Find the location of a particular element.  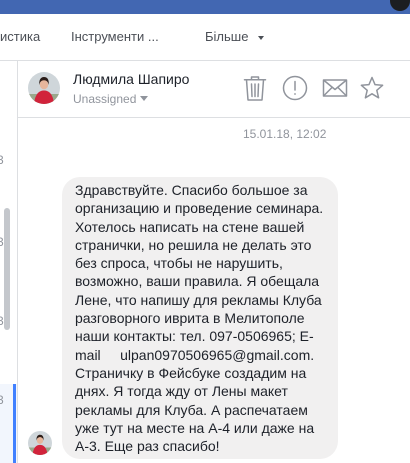

message-line: возможно, ваши правила. Я обещала is located at coordinates (197, 281).